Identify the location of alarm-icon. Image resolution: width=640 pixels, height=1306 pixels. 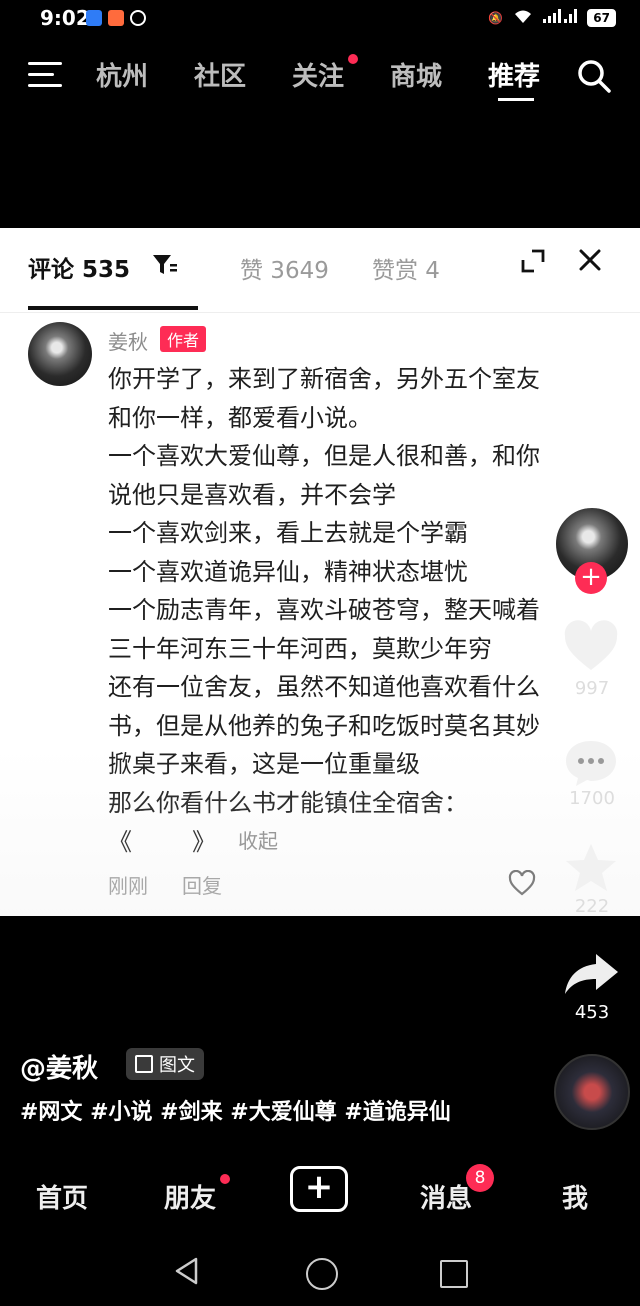
(138, 18).